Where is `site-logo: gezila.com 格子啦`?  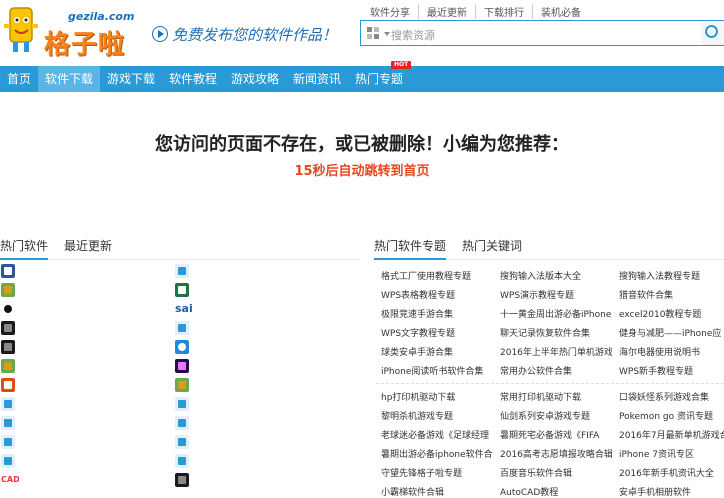
site-logo: gezila.com 格子啦 is located at coordinates (75, 32).